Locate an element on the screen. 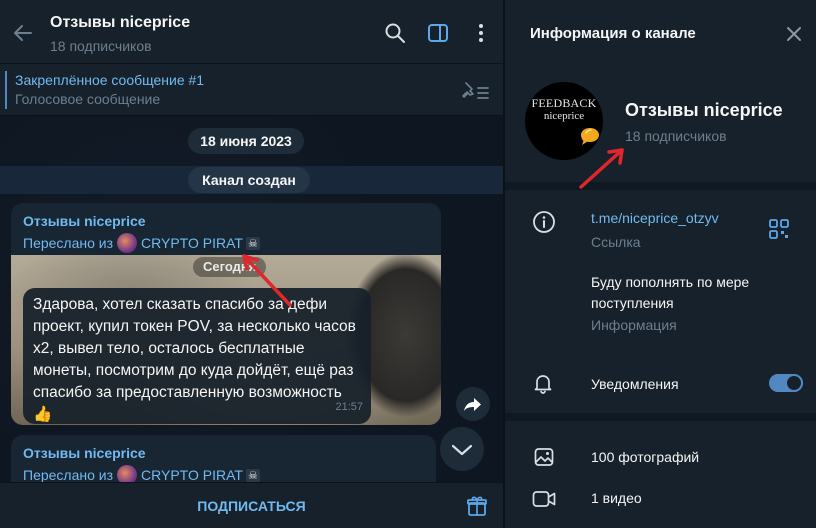  info-icon is located at coordinates (544, 222).